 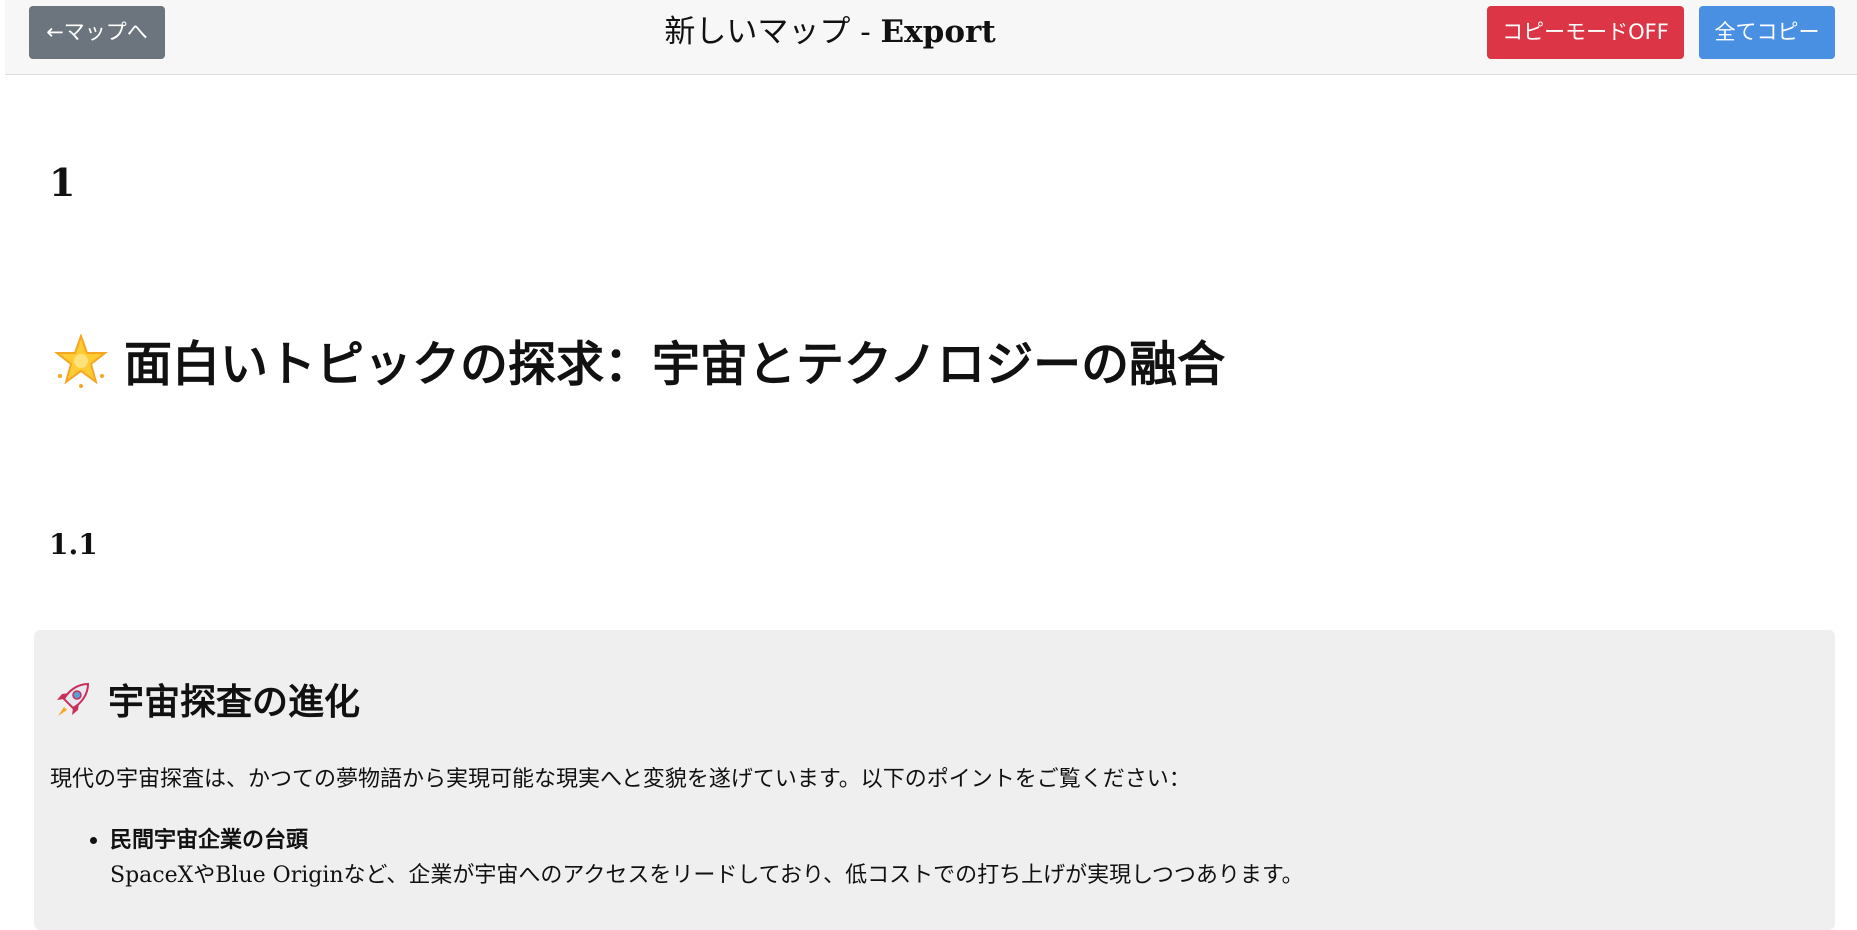 I want to click on copy-all-button: 全てコピー, so click(x=1767, y=32).